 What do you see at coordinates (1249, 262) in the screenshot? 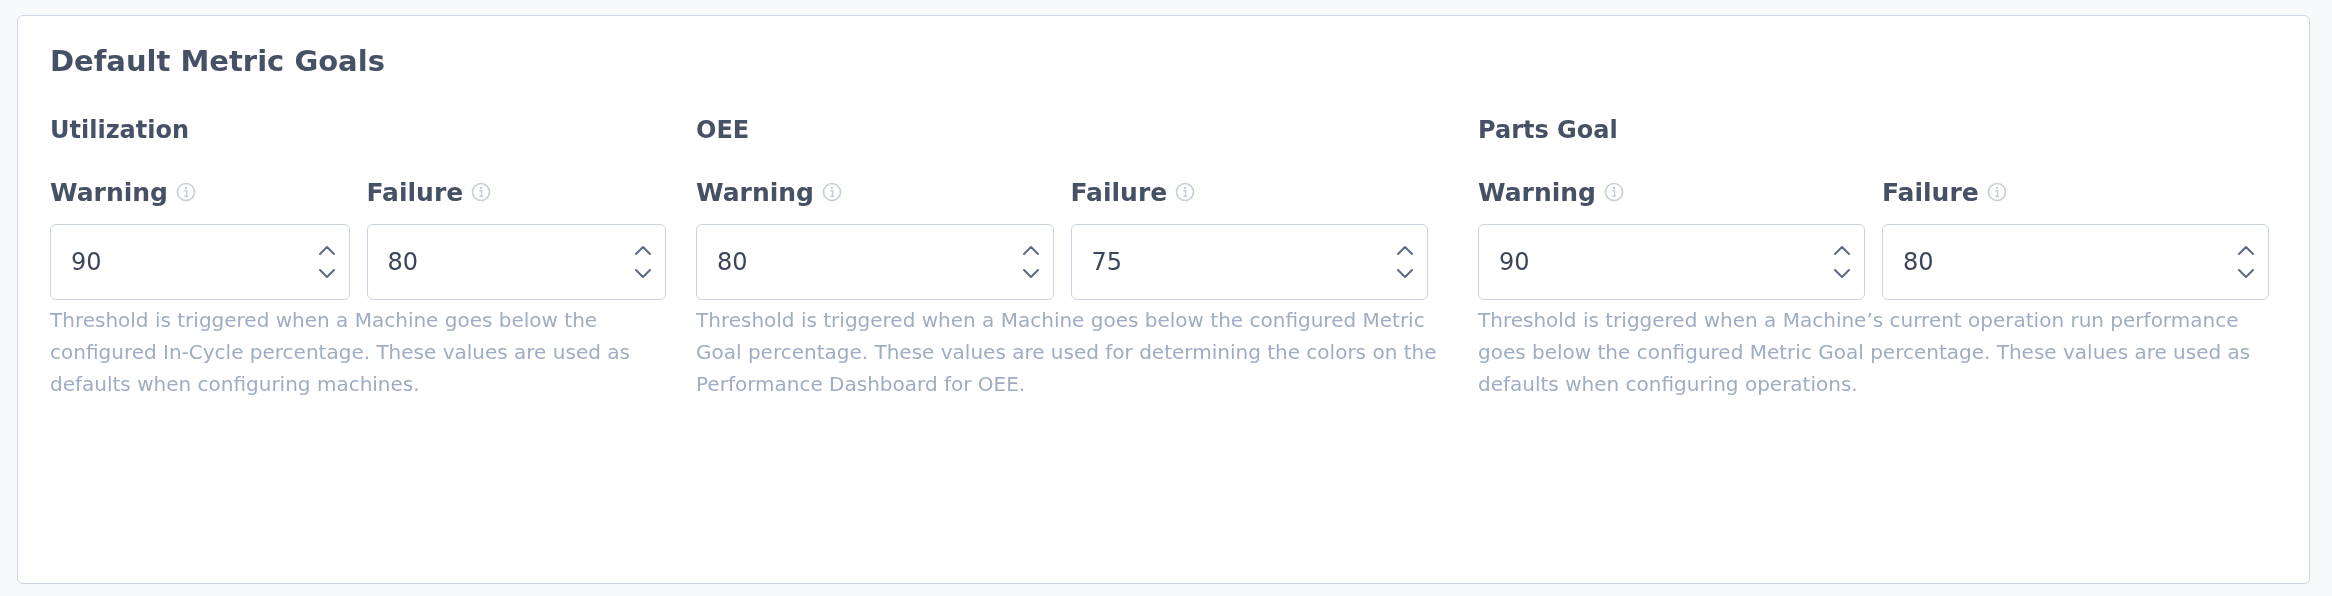
I see `number-field: 75` at bounding box center [1249, 262].